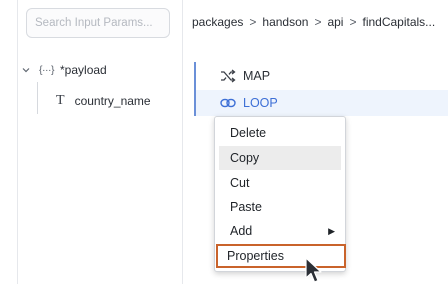 The image size is (448, 284). Describe the element at coordinates (241, 231) in the screenshot. I see `menu-item-label: Add` at that location.